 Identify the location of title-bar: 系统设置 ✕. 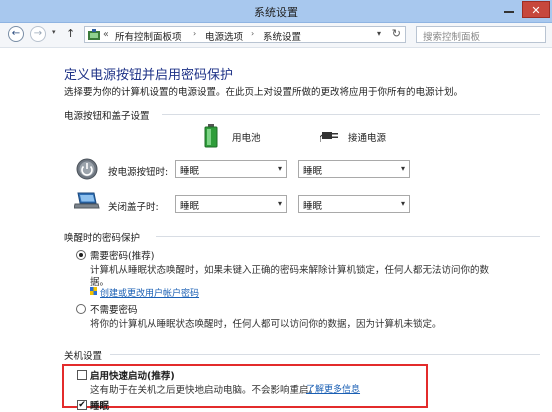
(276, 11).